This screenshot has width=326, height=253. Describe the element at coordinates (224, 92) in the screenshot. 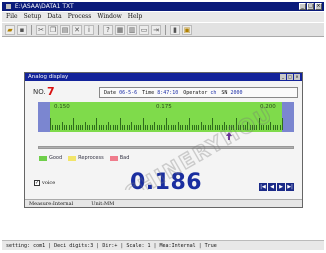

I see `sn-label: SN` at that location.